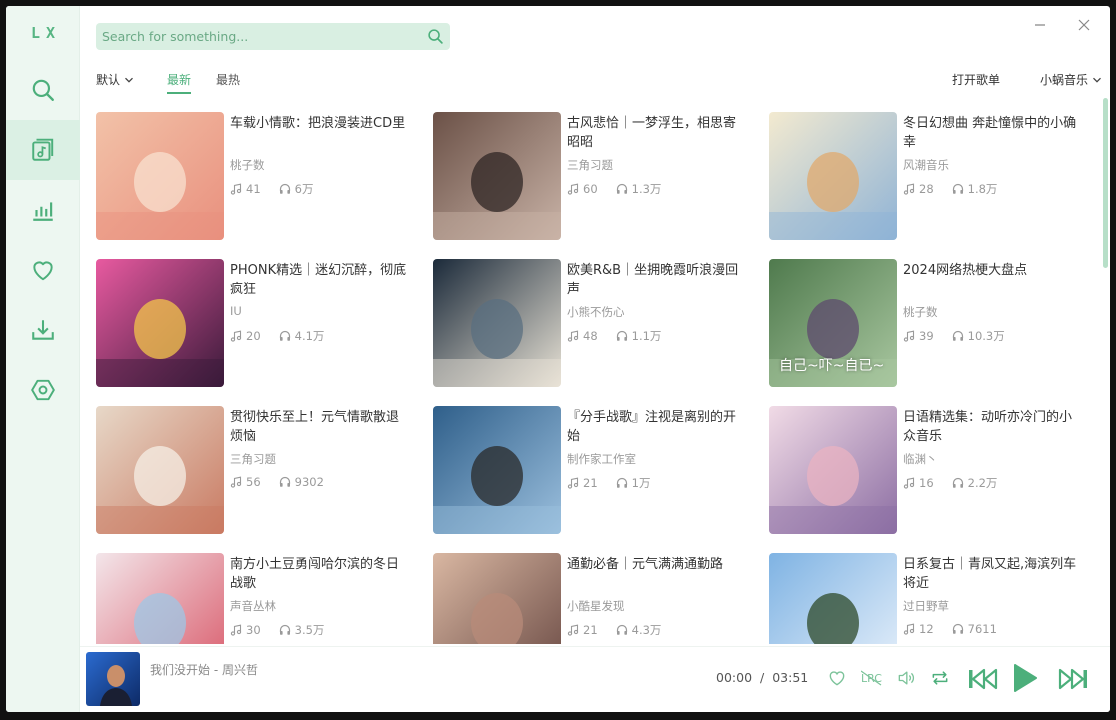 Image resolution: width=1116 pixels, height=720 pixels. Describe the element at coordinates (983, 679) in the screenshot. I see `previous-button` at that location.